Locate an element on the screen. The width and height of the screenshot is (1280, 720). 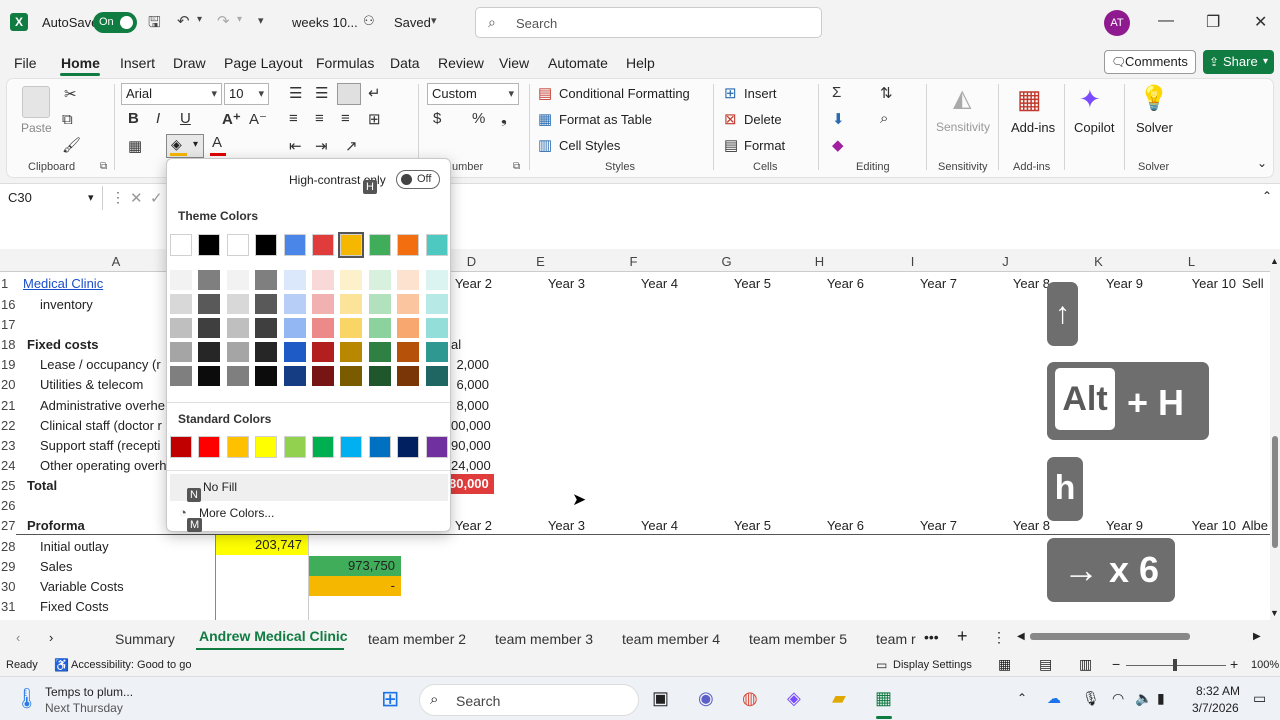
cell-a18: Fixed costs is located at coordinates (63, 344).